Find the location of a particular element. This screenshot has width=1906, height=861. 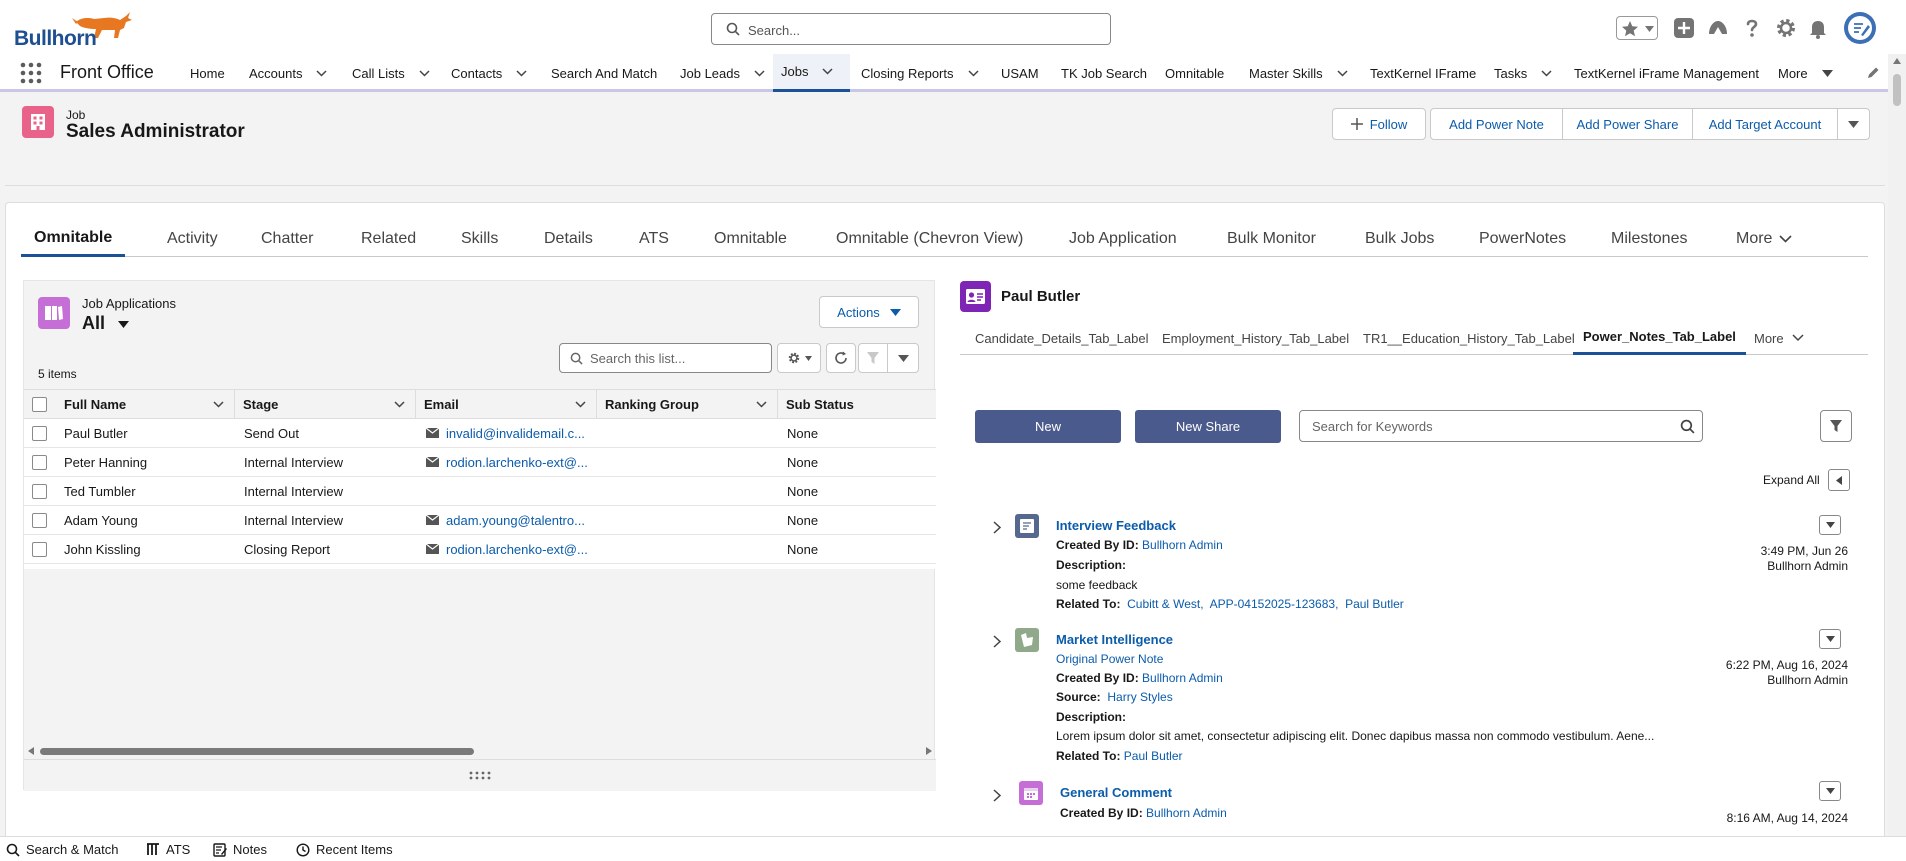

tab-powernotes: PowerNotes is located at coordinates (1522, 239).